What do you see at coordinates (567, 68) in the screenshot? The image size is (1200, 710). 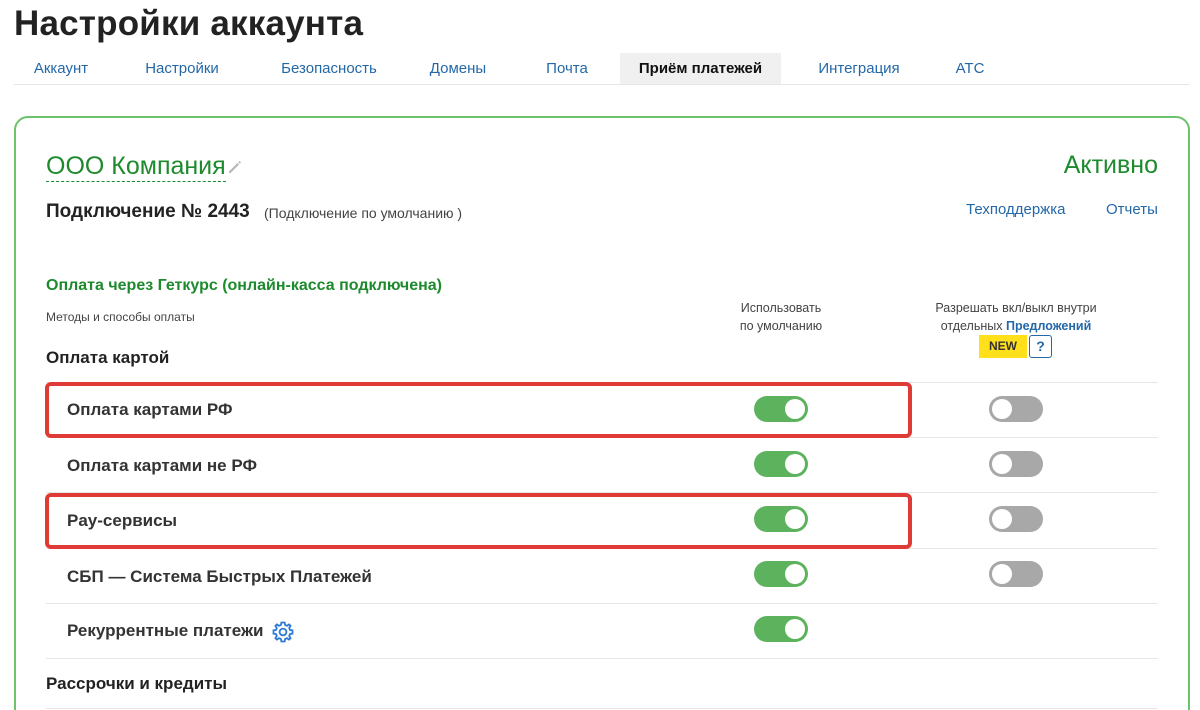 I see `tab-mail: Почта` at bounding box center [567, 68].